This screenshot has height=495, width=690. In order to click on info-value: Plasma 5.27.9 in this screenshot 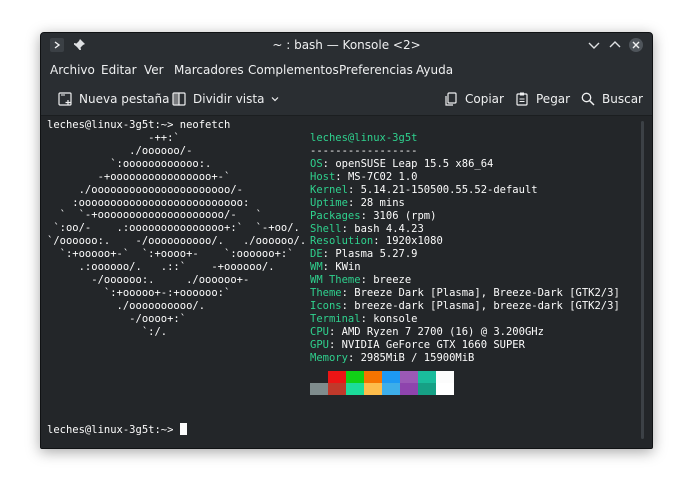, I will do `click(376, 254)`.